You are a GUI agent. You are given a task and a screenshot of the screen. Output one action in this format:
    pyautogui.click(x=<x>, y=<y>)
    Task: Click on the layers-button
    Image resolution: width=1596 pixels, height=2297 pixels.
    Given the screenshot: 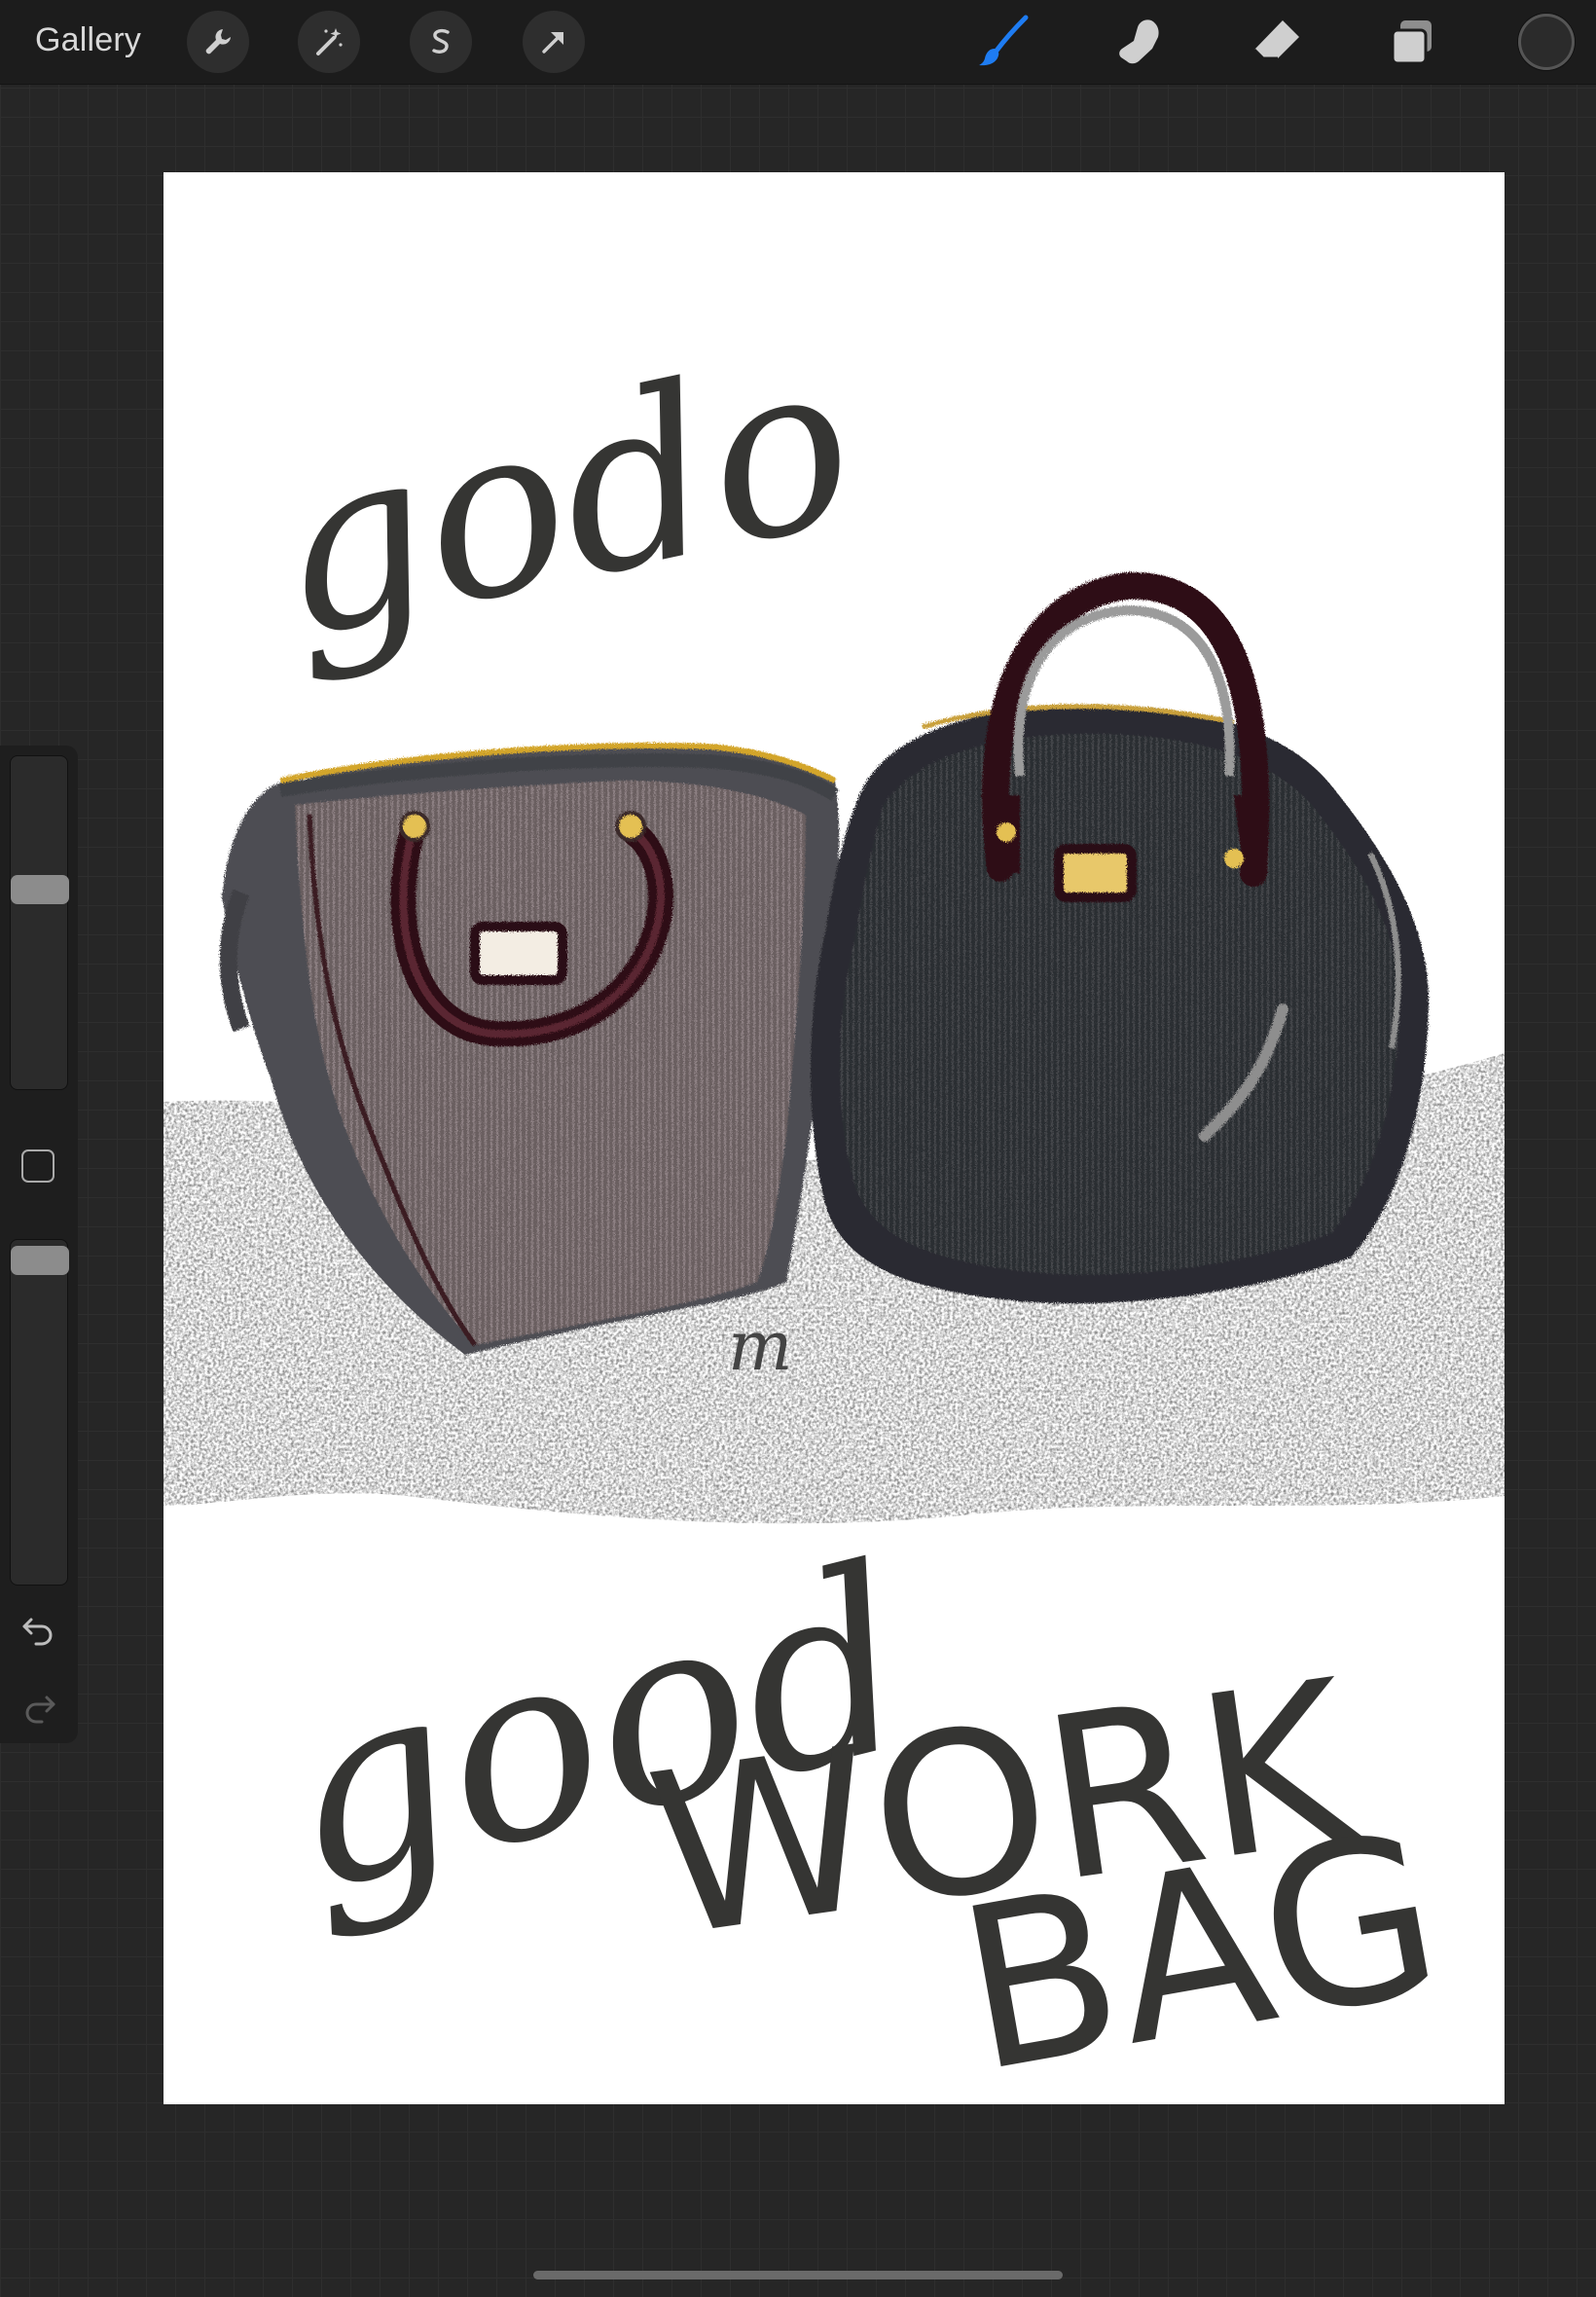 What is the action you would take?
    pyautogui.click(x=1412, y=42)
    